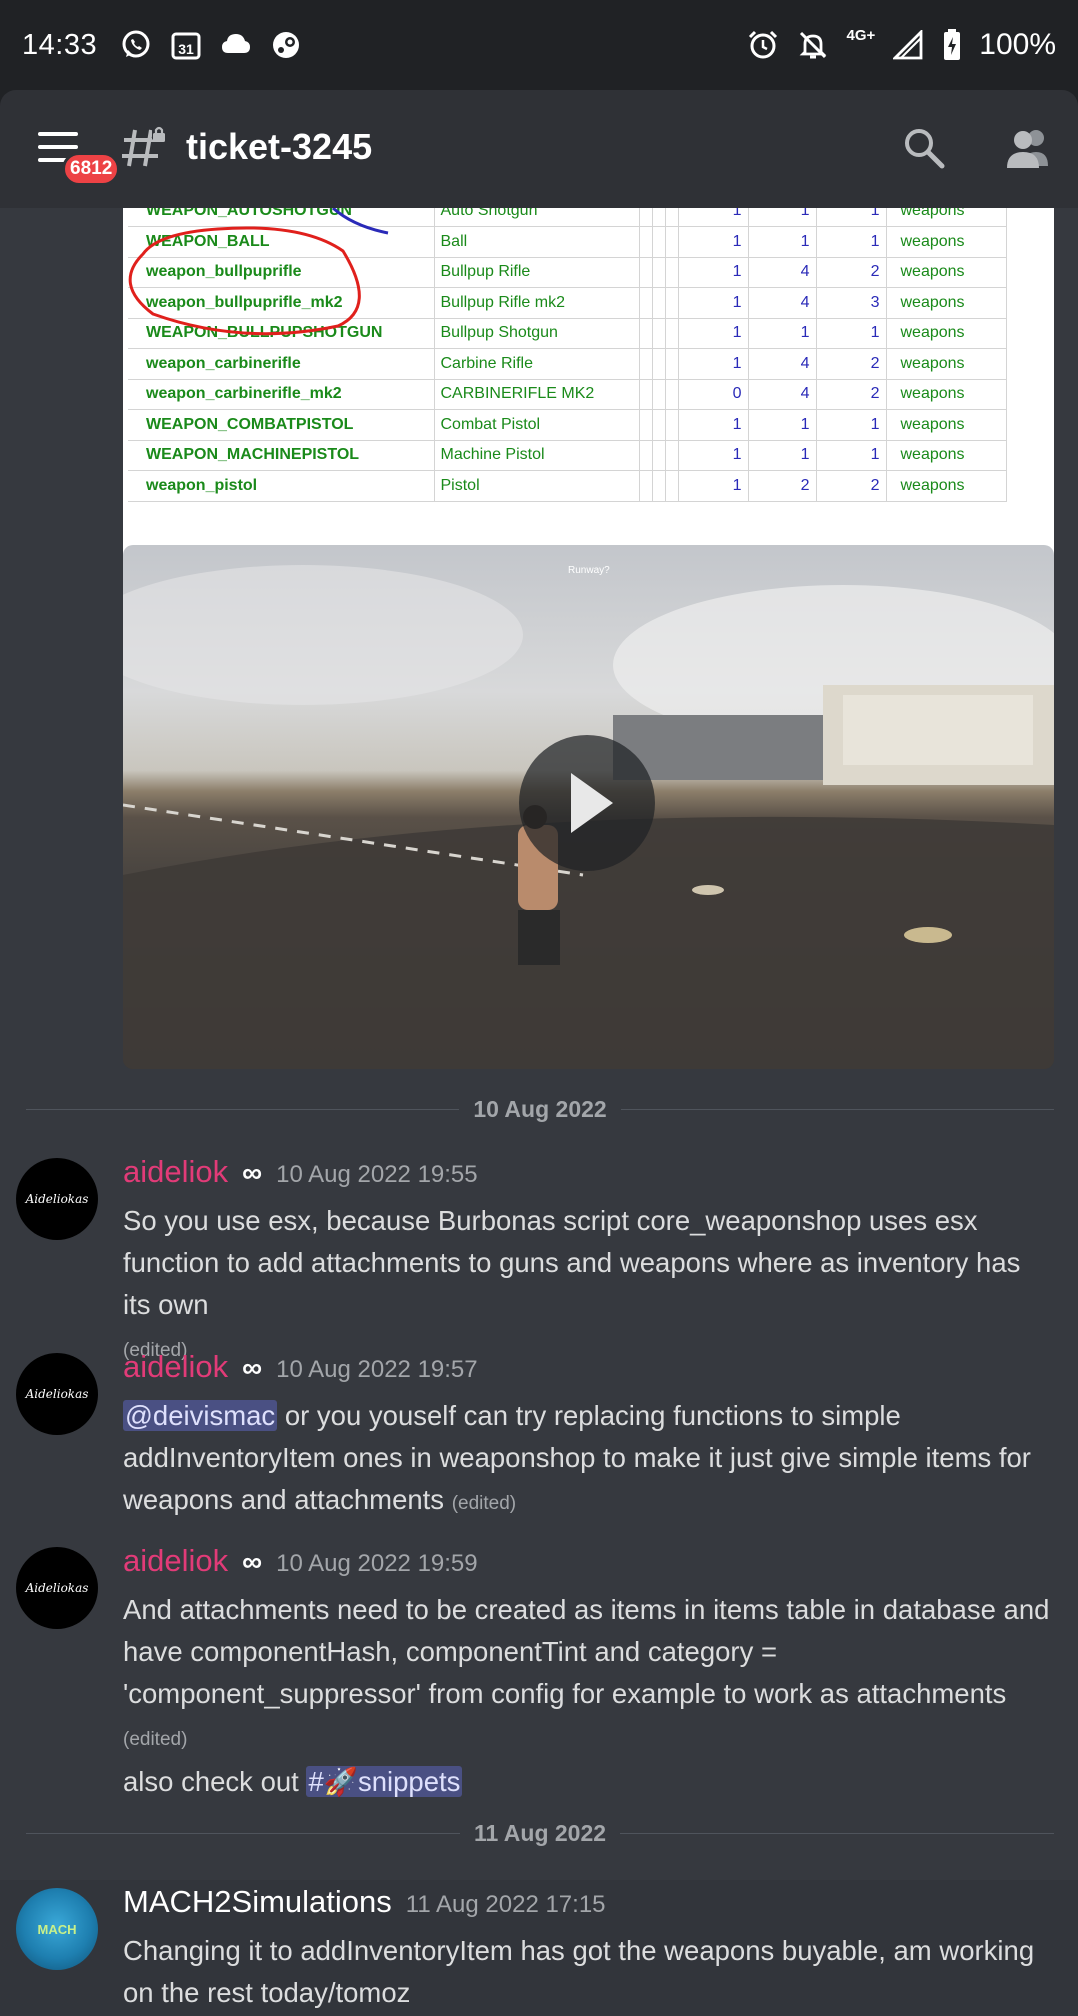 This screenshot has height=2016, width=1078. I want to click on message-header: aideliok ∞ 10 Aug 2022 19:55, so click(300, 1172).